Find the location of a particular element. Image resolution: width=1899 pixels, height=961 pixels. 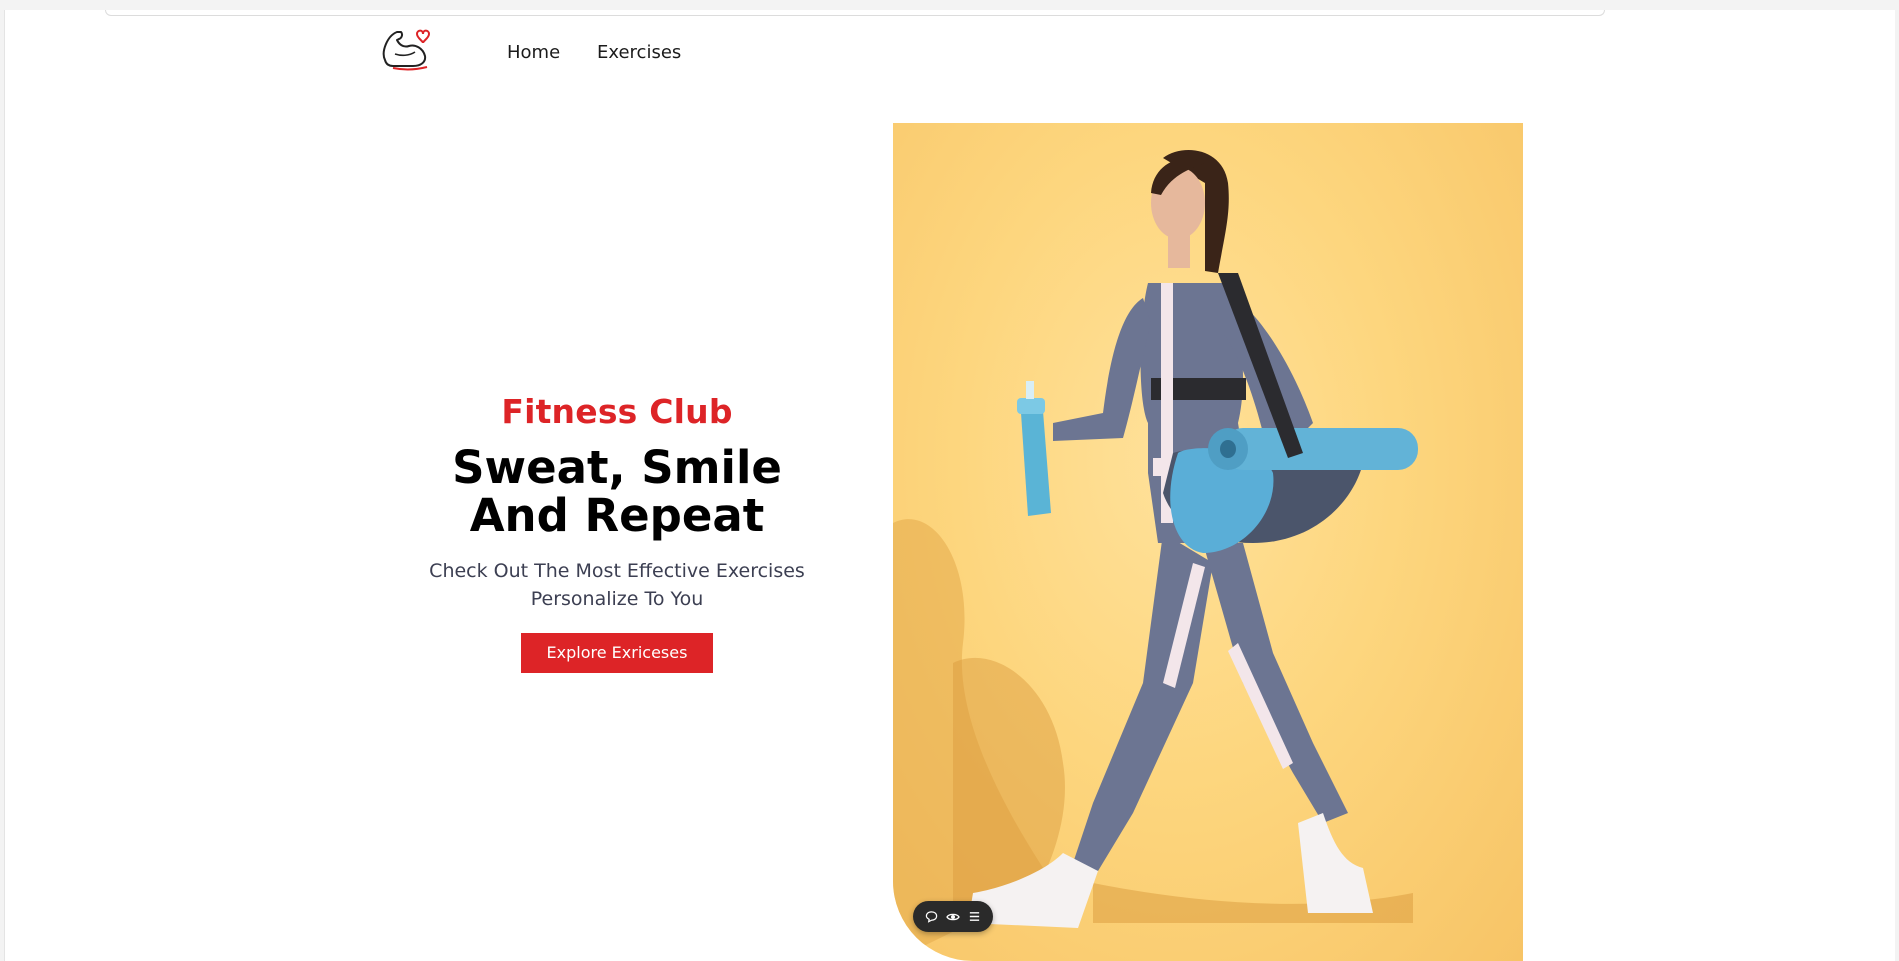

nav-home-link: Home is located at coordinates (533, 52).